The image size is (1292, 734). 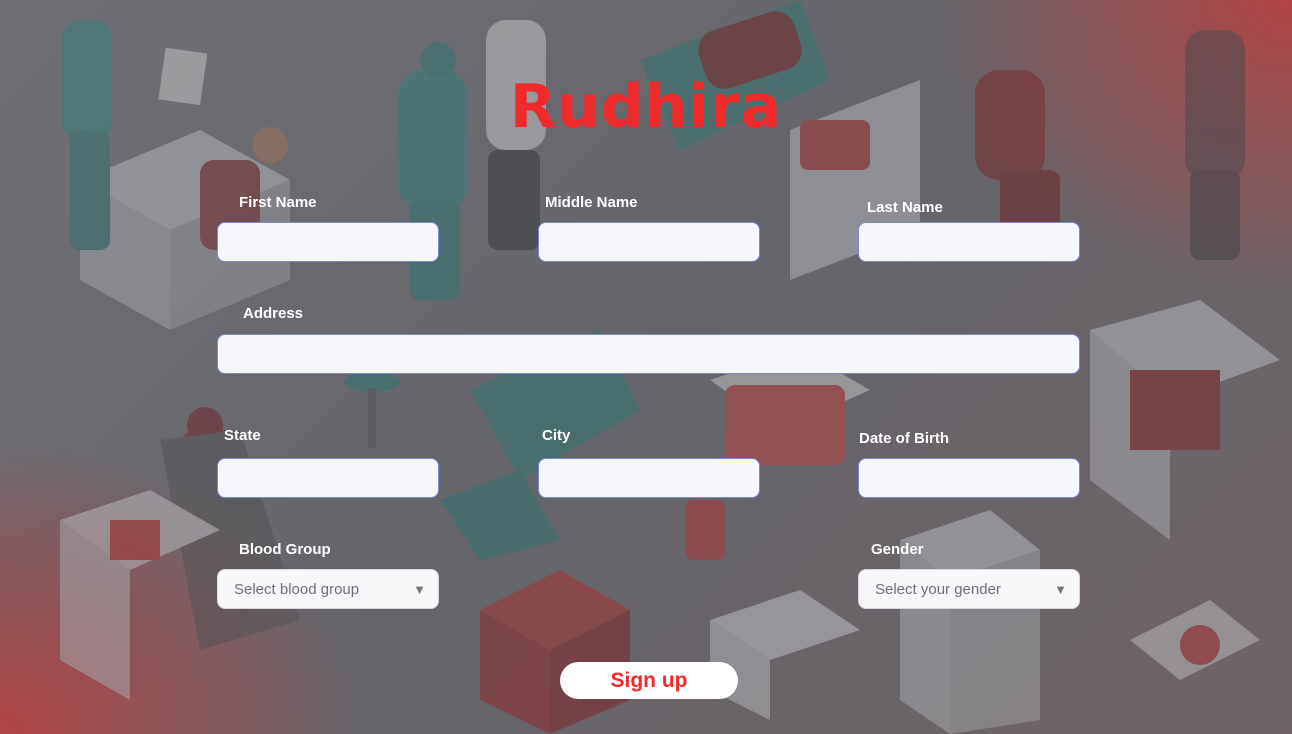 What do you see at coordinates (905, 207) in the screenshot?
I see `last-name-label: Last Name` at bounding box center [905, 207].